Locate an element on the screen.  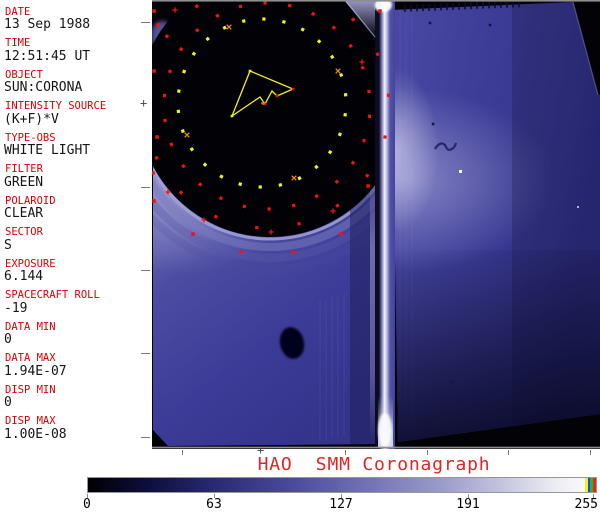
field-label: DISP MIN is located at coordinates (30, 389).